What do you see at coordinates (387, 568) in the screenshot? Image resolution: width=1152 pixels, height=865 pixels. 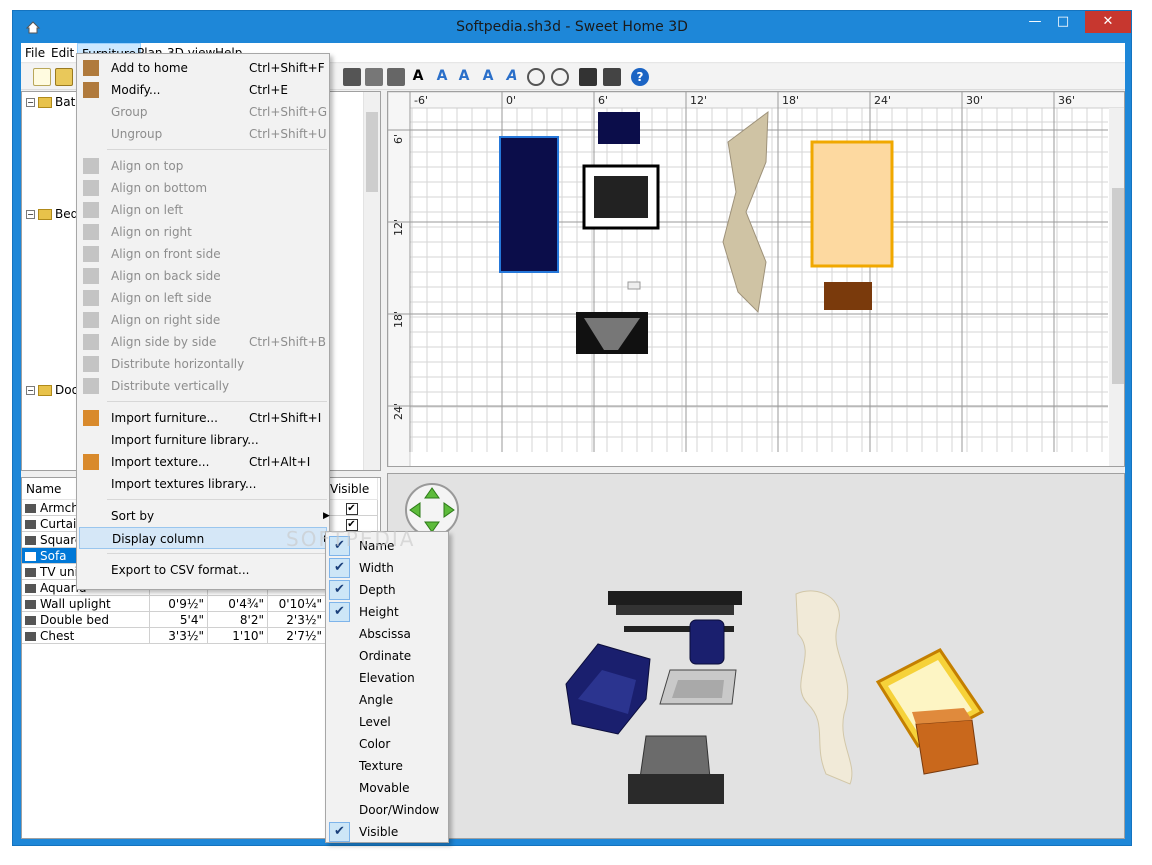 I see `column-option-width: ✔ Width` at bounding box center [387, 568].